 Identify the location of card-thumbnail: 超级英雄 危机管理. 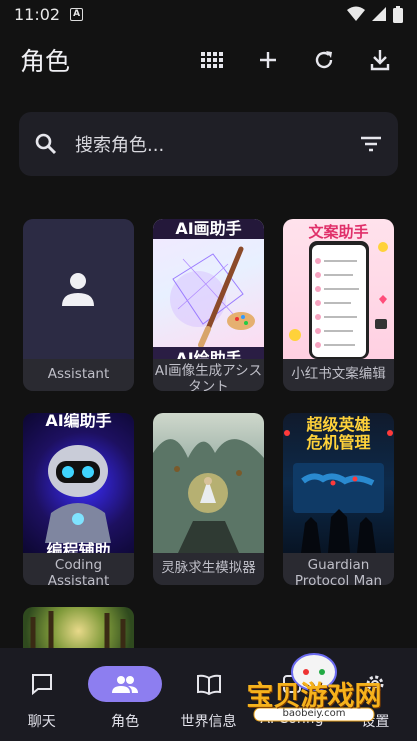
(338, 483).